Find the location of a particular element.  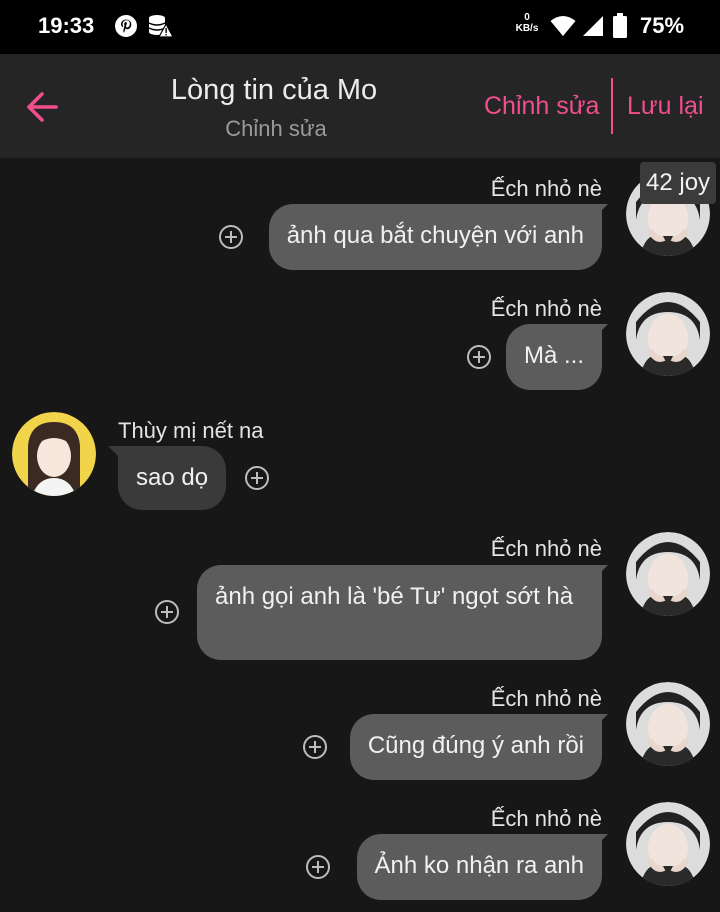

wifi-icon is located at coordinates (563, 26).